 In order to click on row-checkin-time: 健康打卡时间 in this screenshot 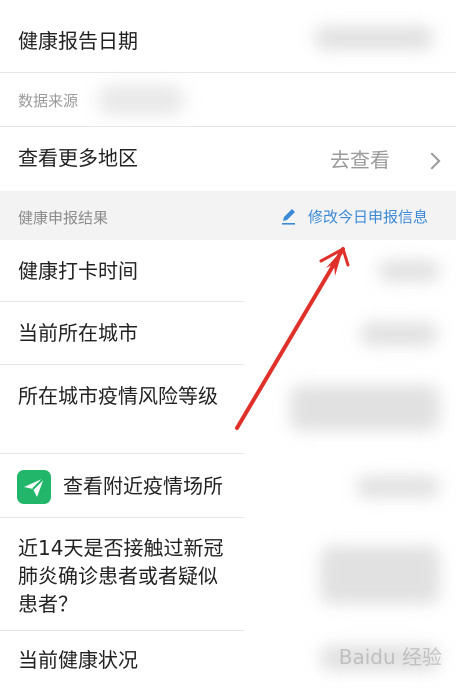, I will do `click(228, 270)`.